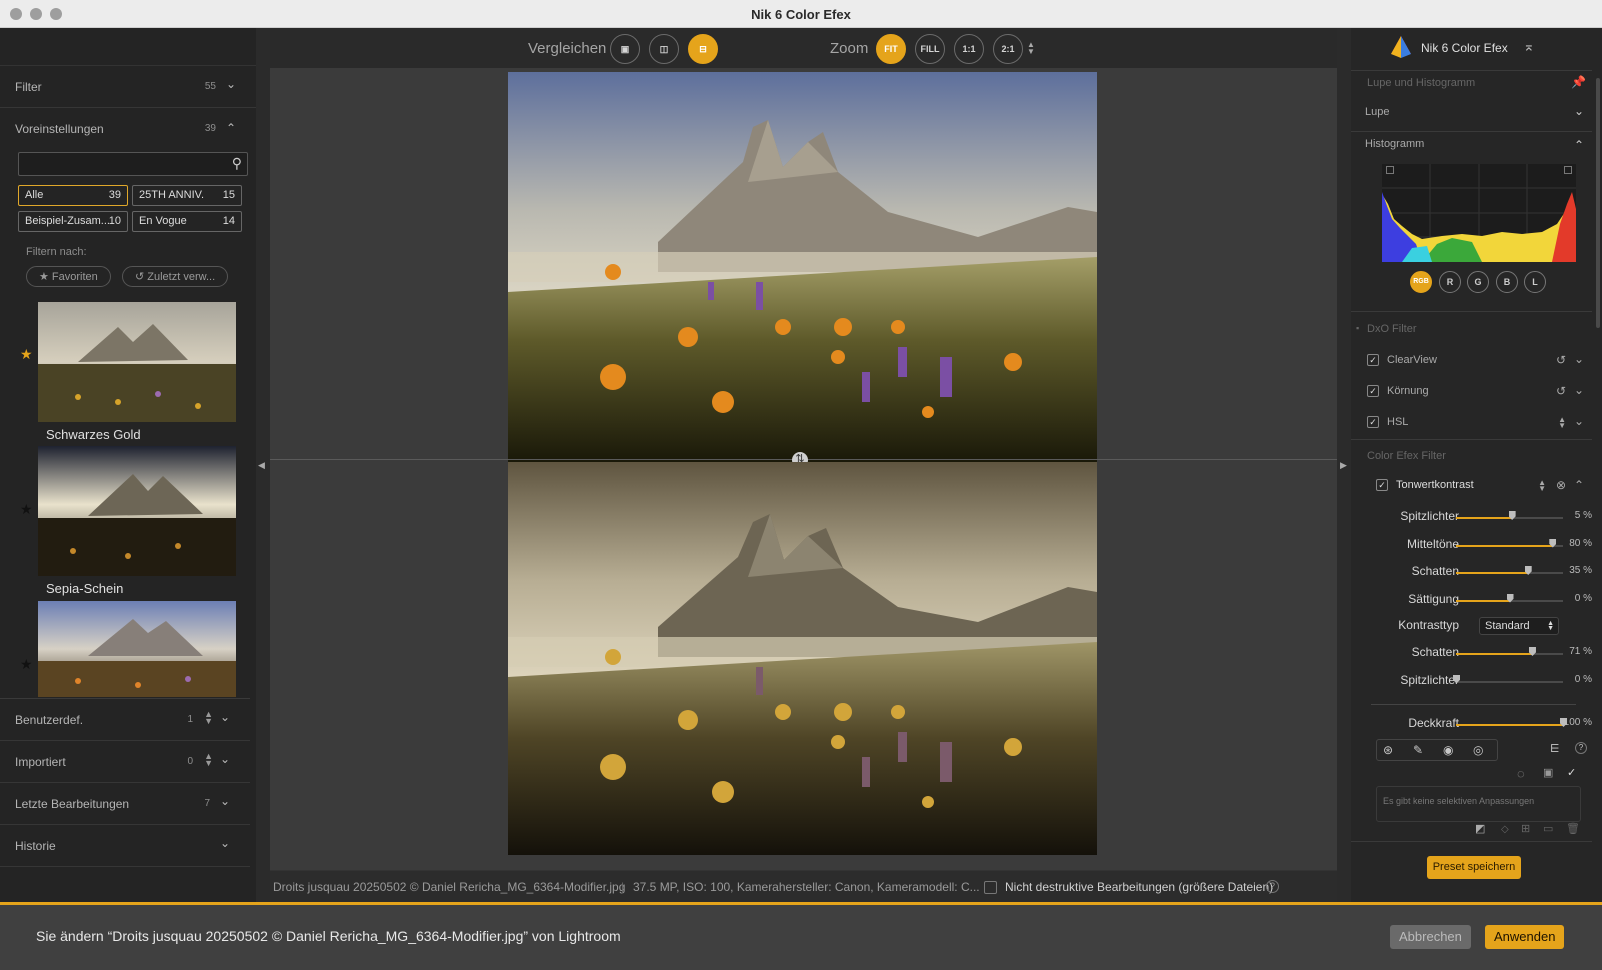 The image size is (1602, 970). What do you see at coordinates (990, 887) in the screenshot?
I see `nondestructive-checkbox` at bounding box center [990, 887].